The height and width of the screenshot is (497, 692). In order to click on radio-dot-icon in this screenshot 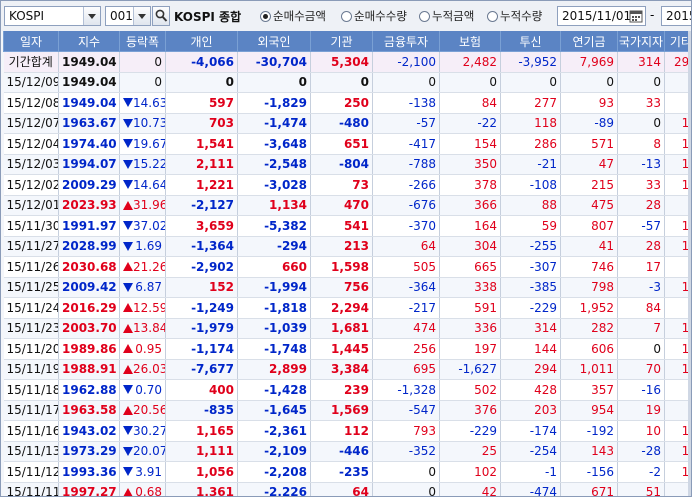, I will do `click(424, 16)`.